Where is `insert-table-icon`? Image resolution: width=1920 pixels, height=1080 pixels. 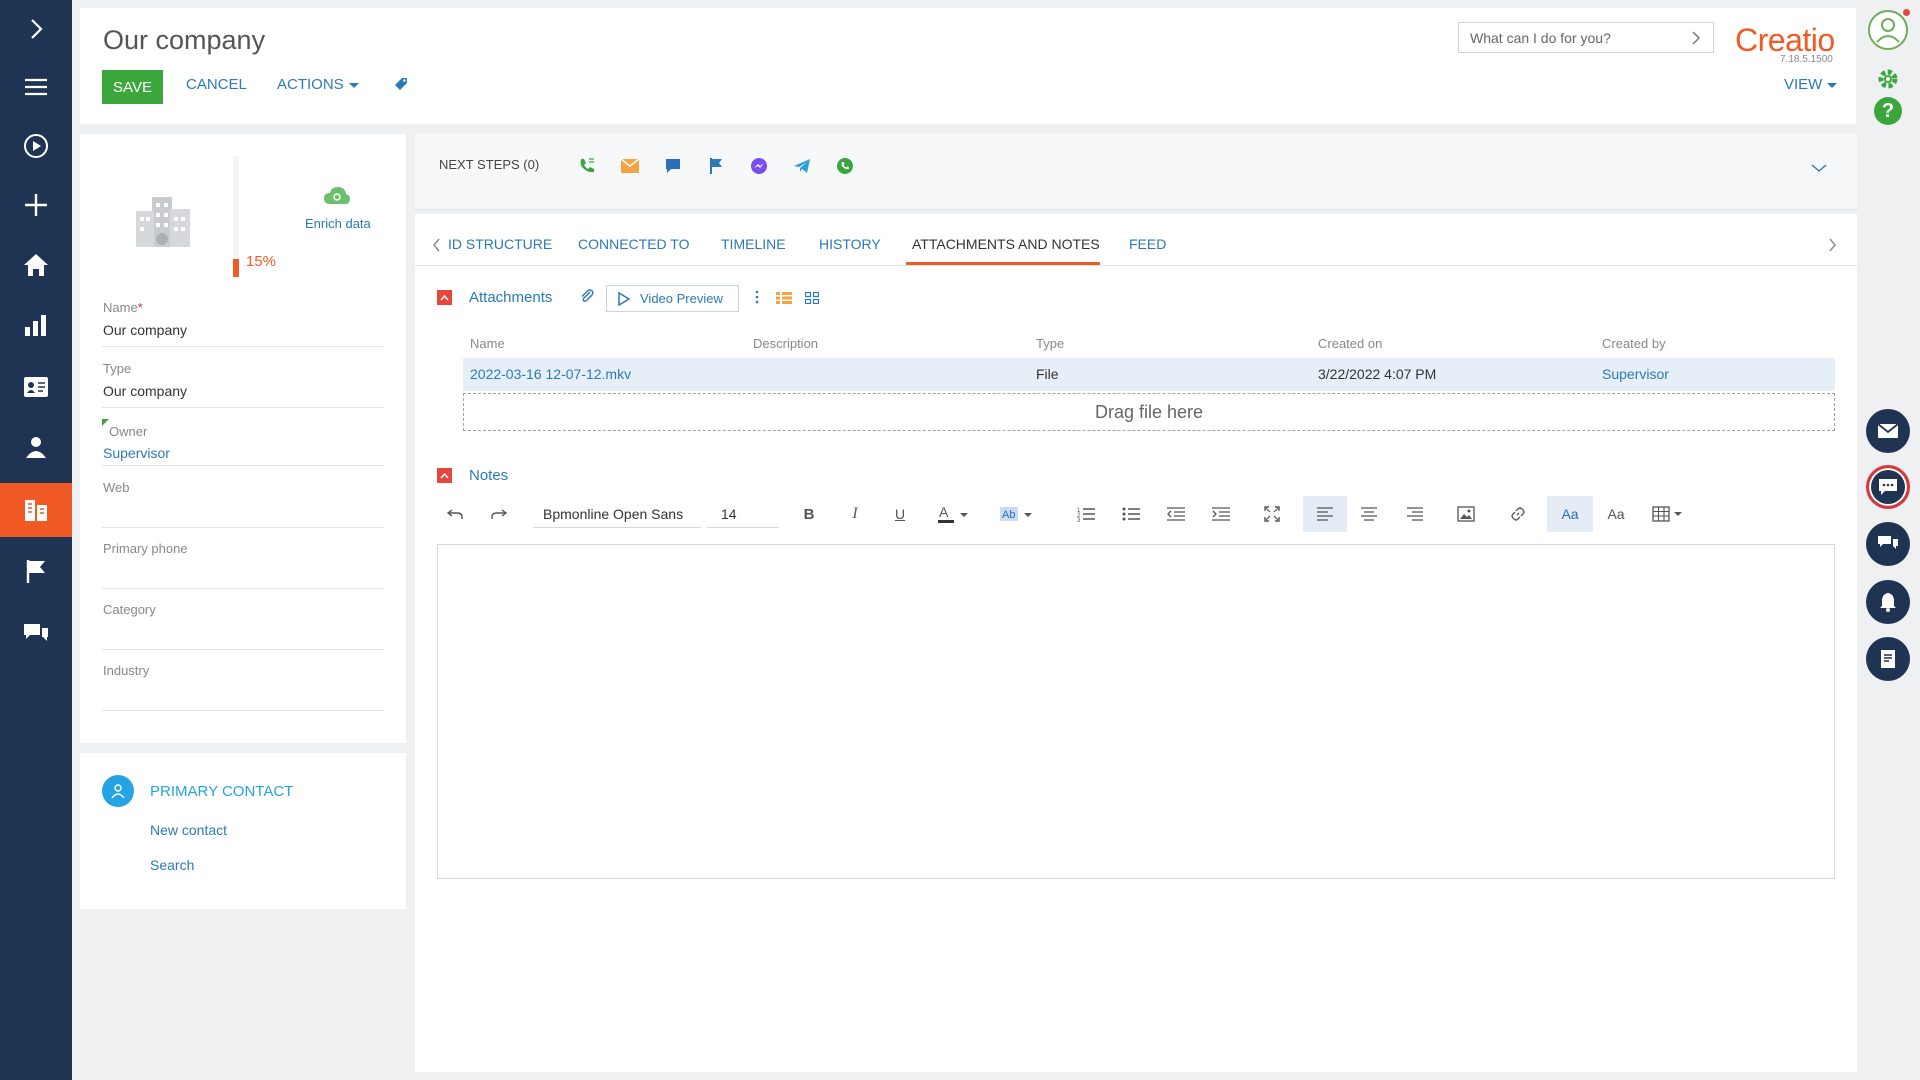
insert-table-icon is located at coordinates (1668, 514).